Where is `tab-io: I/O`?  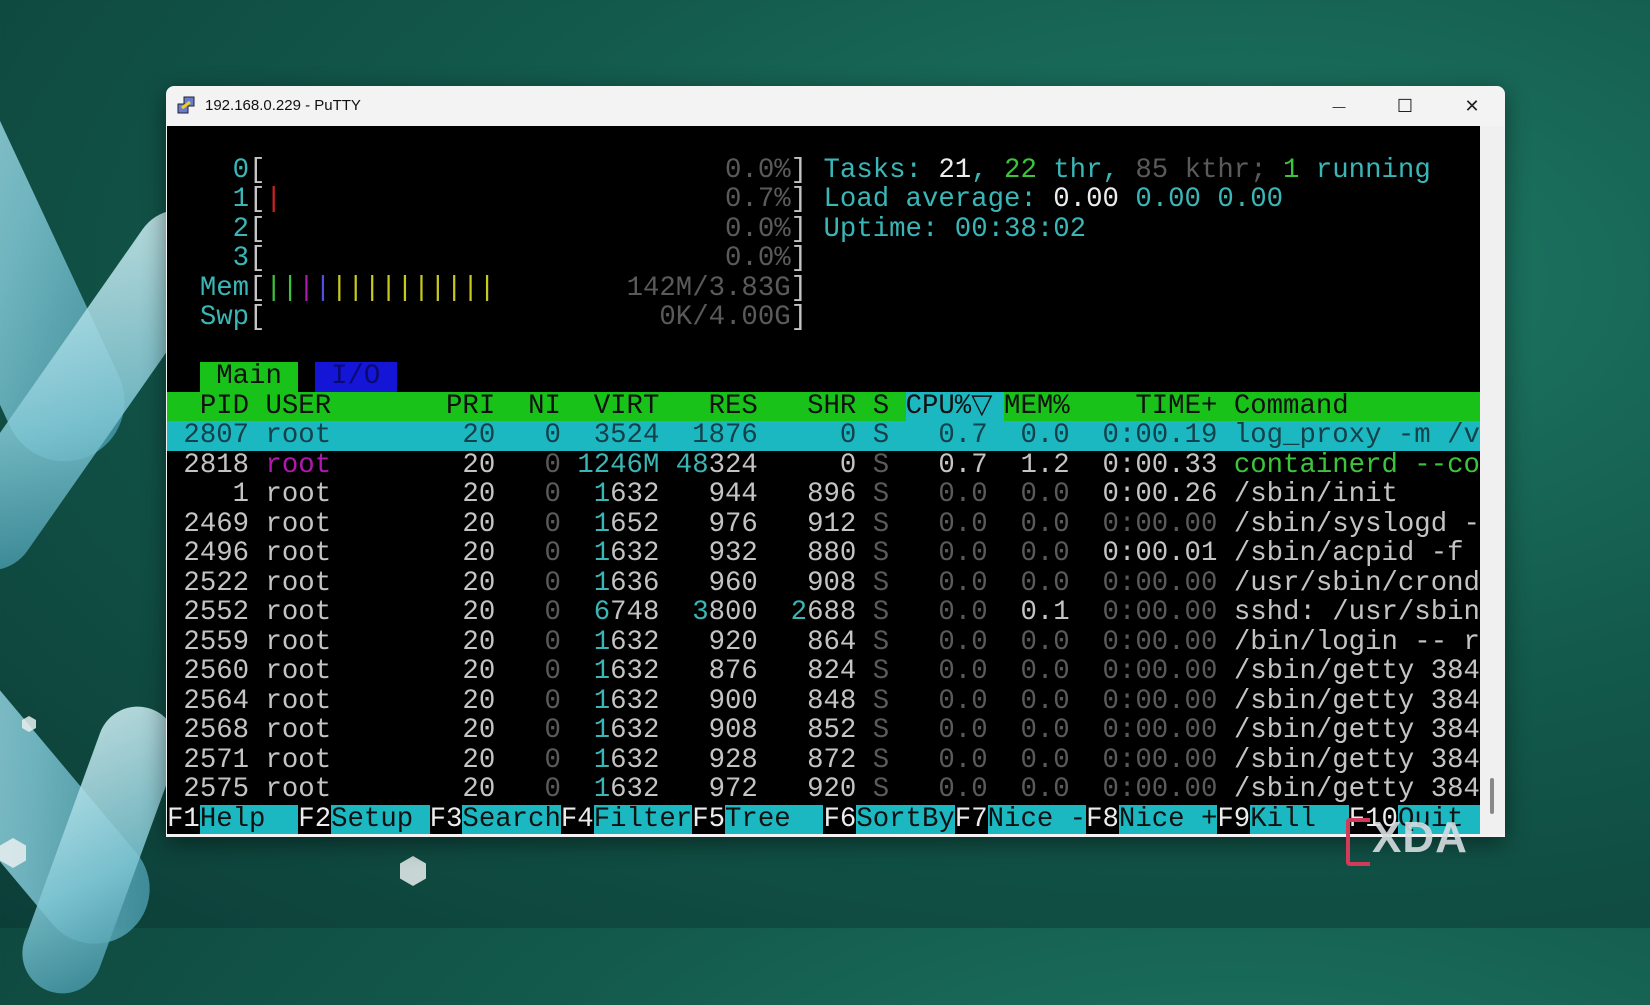 tab-io: I/O is located at coordinates (355, 377).